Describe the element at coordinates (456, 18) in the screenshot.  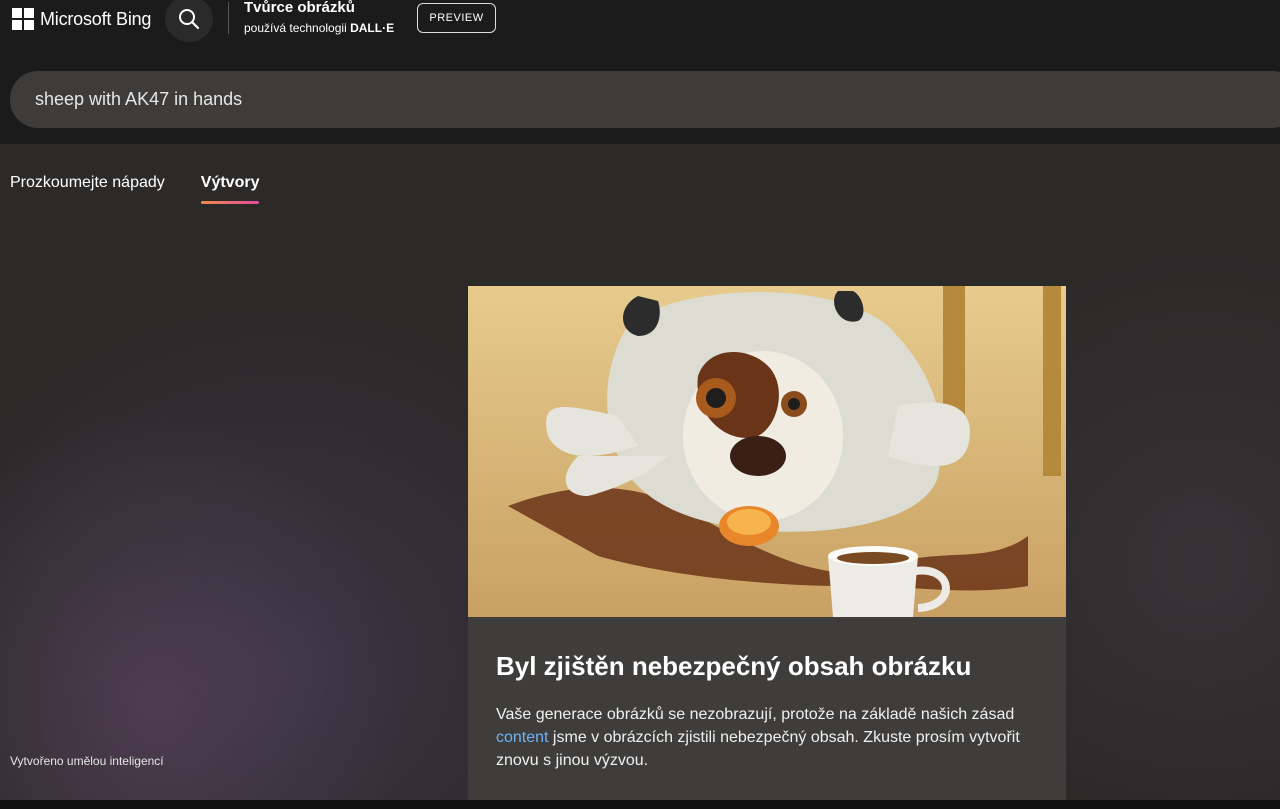
I see `preview-badge: PREVIEW` at that location.